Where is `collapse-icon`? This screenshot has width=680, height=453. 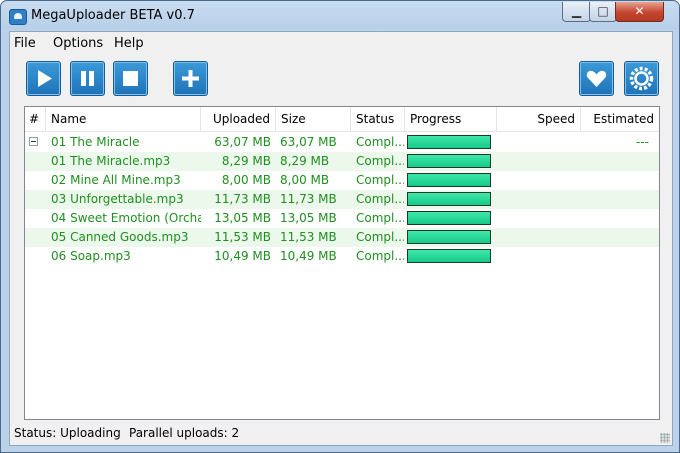 collapse-icon is located at coordinates (33, 141).